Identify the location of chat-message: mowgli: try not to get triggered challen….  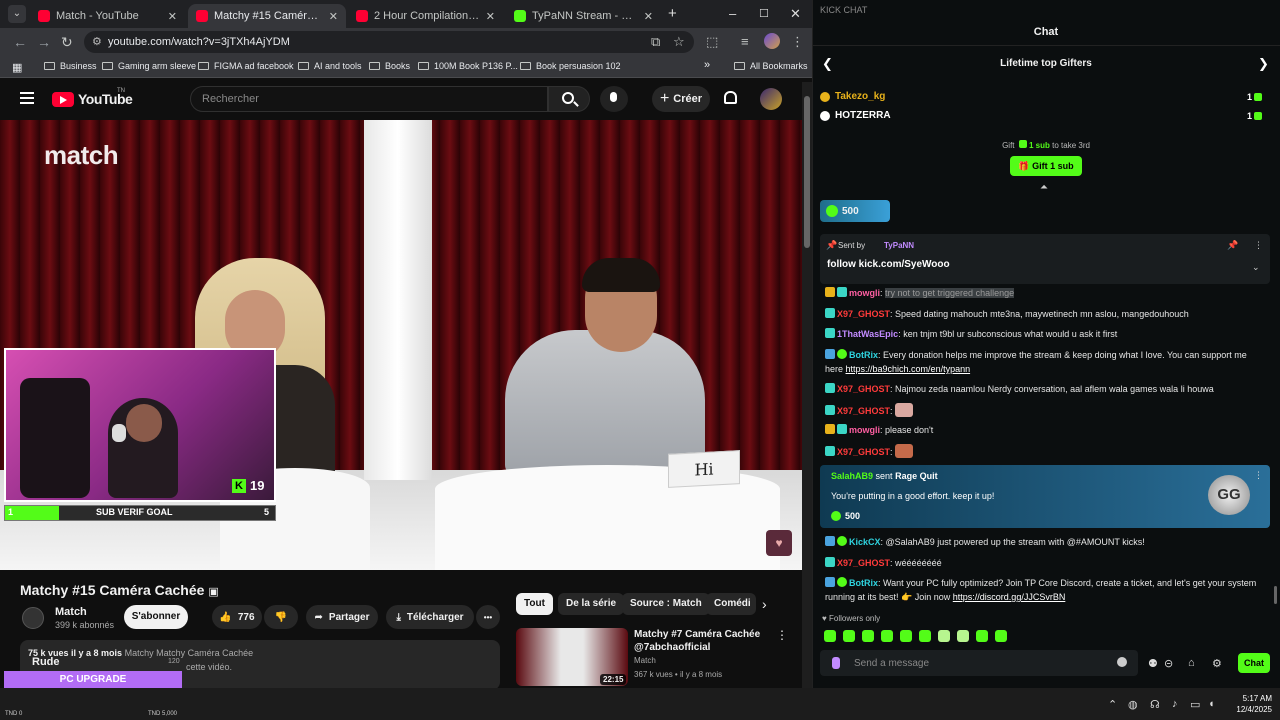
(1045, 293).